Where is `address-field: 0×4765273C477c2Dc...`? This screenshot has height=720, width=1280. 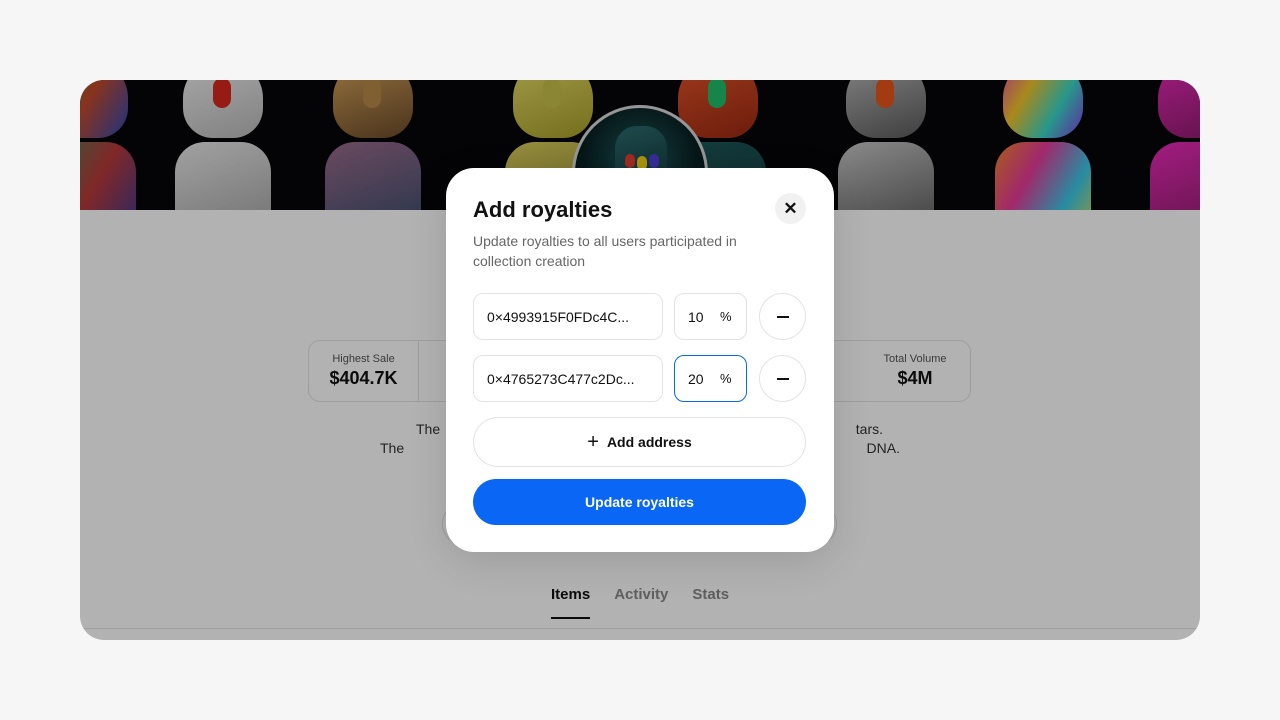
address-field: 0×4765273C477c2Dc... is located at coordinates (568, 378).